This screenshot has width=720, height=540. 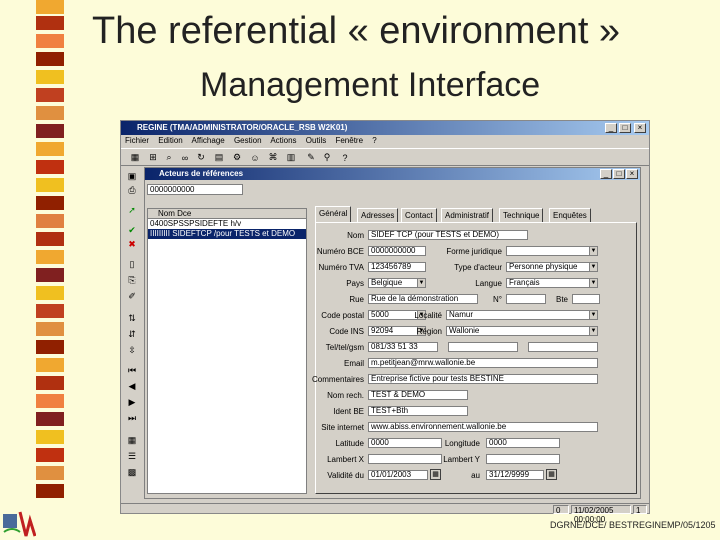 What do you see at coordinates (483, 363) in the screenshot?
I see `email-field: m.petitjean@mrw.wallonie.be` at bounding box center [483, 363].